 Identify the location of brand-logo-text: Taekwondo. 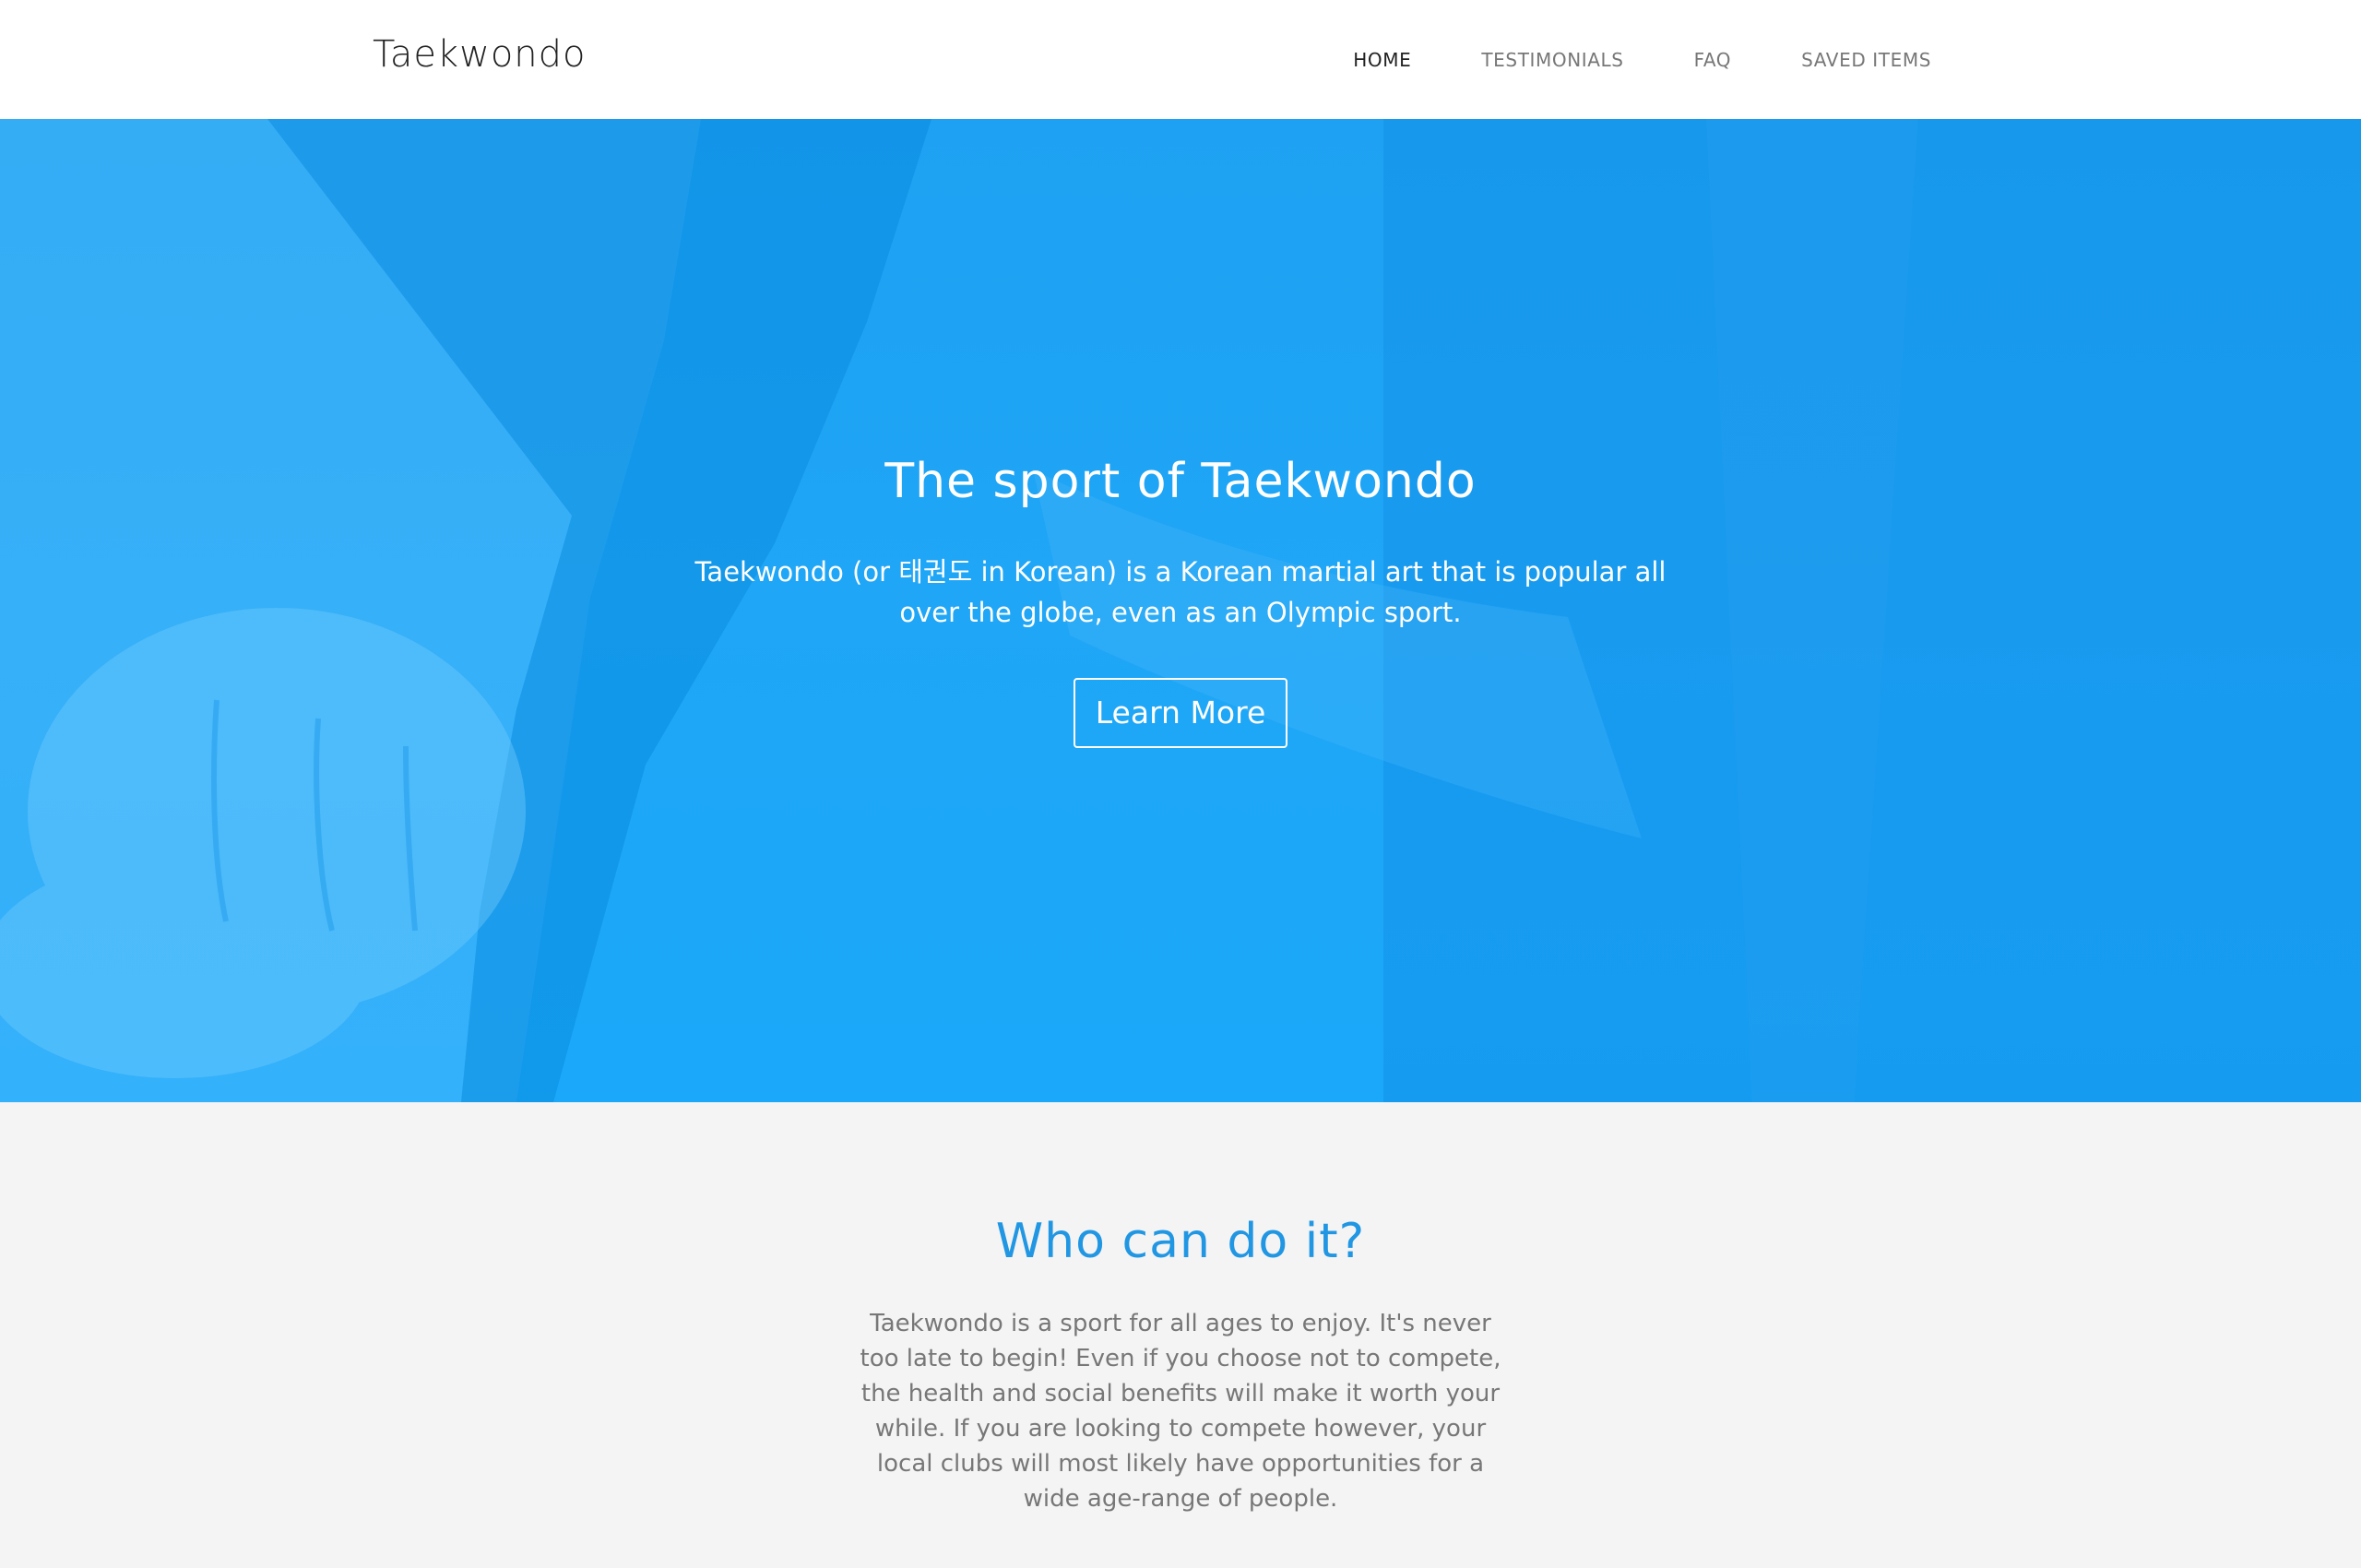
(480, 54).